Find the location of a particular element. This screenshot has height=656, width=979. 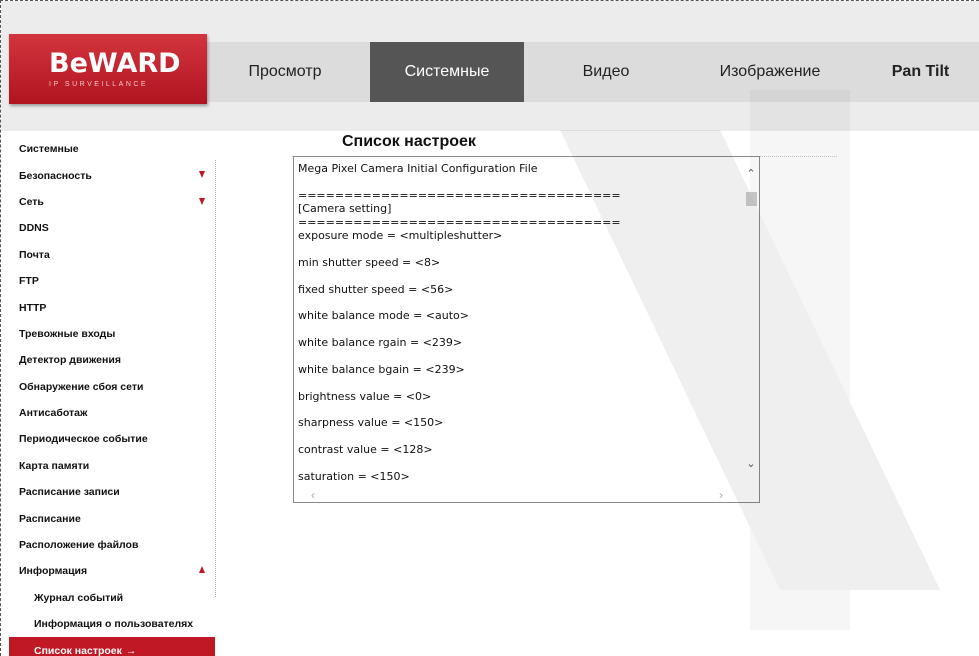

config-line: white balance rgain = <239> is located at coordinates (380, 343).